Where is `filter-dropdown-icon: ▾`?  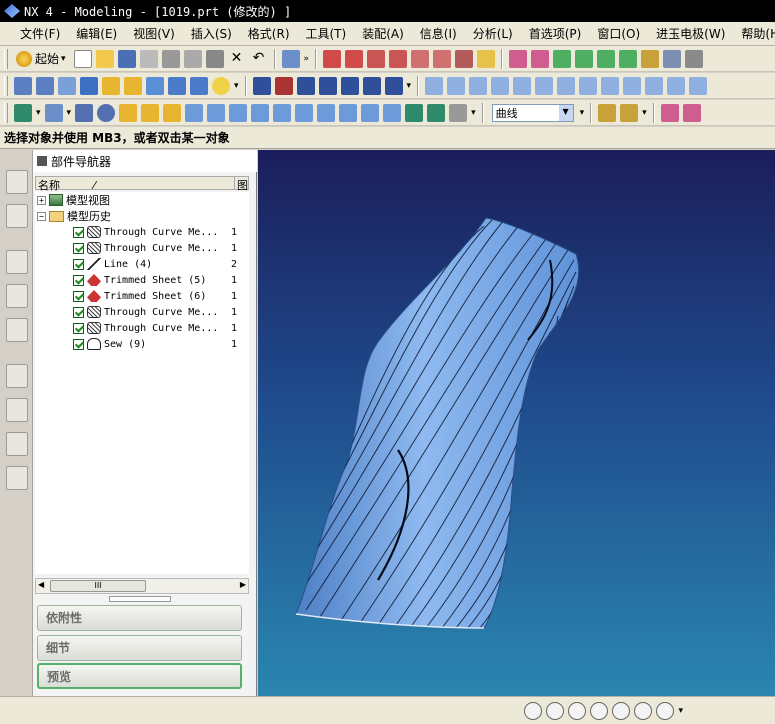
filter-dropdown-icon: ▾ is located at coordinates (582, 113).